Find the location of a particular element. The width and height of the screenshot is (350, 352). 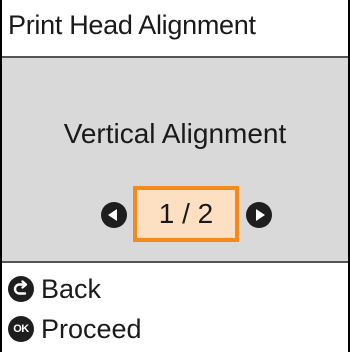

pattern-number-box: 1 / 2 is located at coordinates (186, 214).